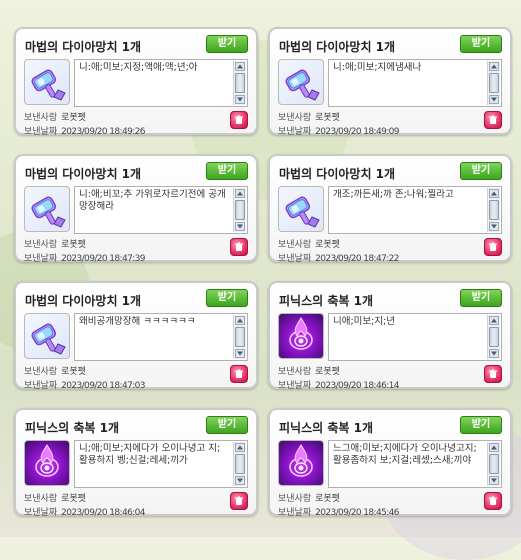 The height and width of the screenshot is (560, 521). What do you see at coordinates (338, 511) in the screenshot?
I see `date-row: 보낸날짜 2023/09/20 18:45:46` at bounding box center [338, 511].